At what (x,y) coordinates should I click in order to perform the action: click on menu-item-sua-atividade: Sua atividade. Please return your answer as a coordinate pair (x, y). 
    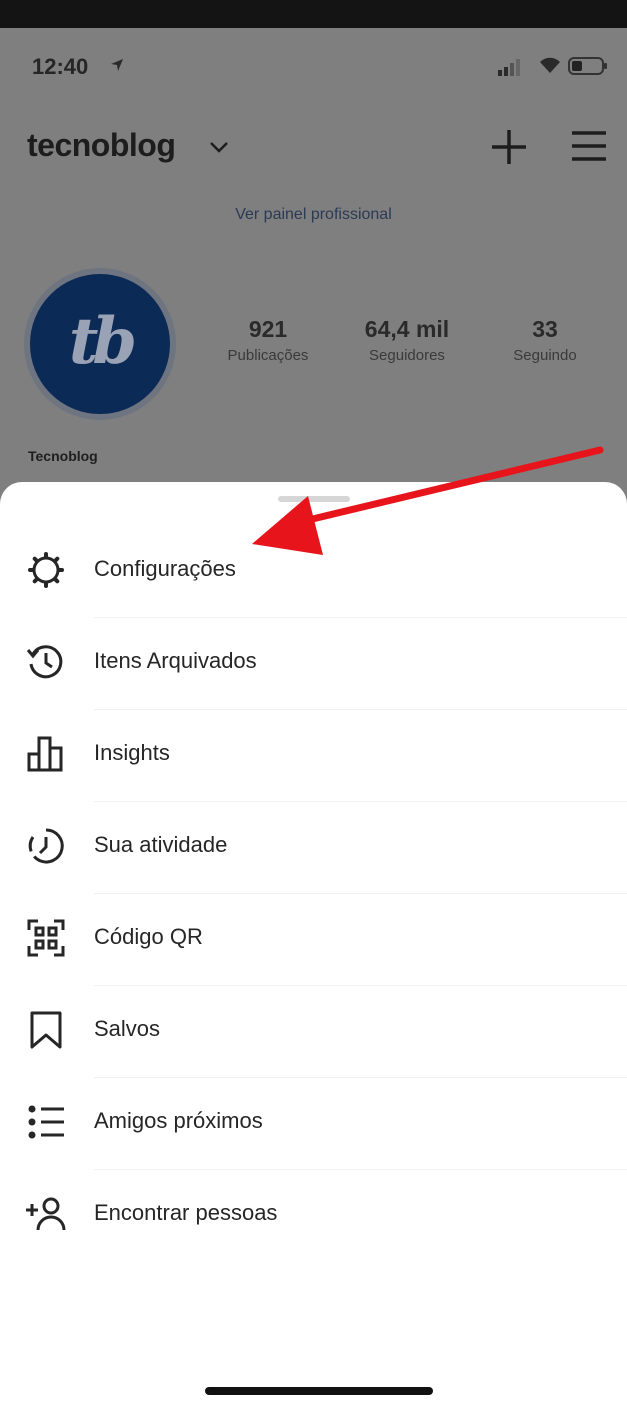
    Looking at the image, I should click on (313, 848).